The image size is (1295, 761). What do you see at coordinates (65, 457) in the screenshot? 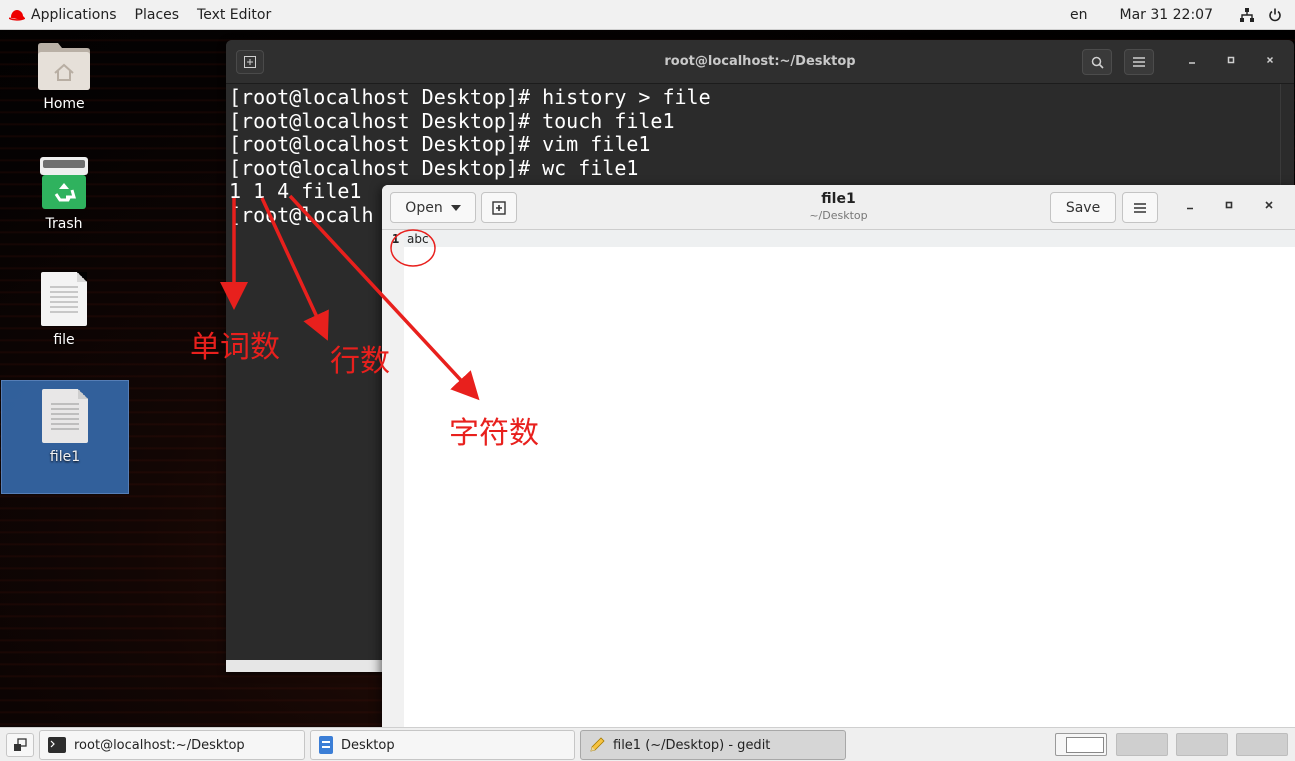
I see `desktop-icon-label: file1` at bounding box center [65, 457].